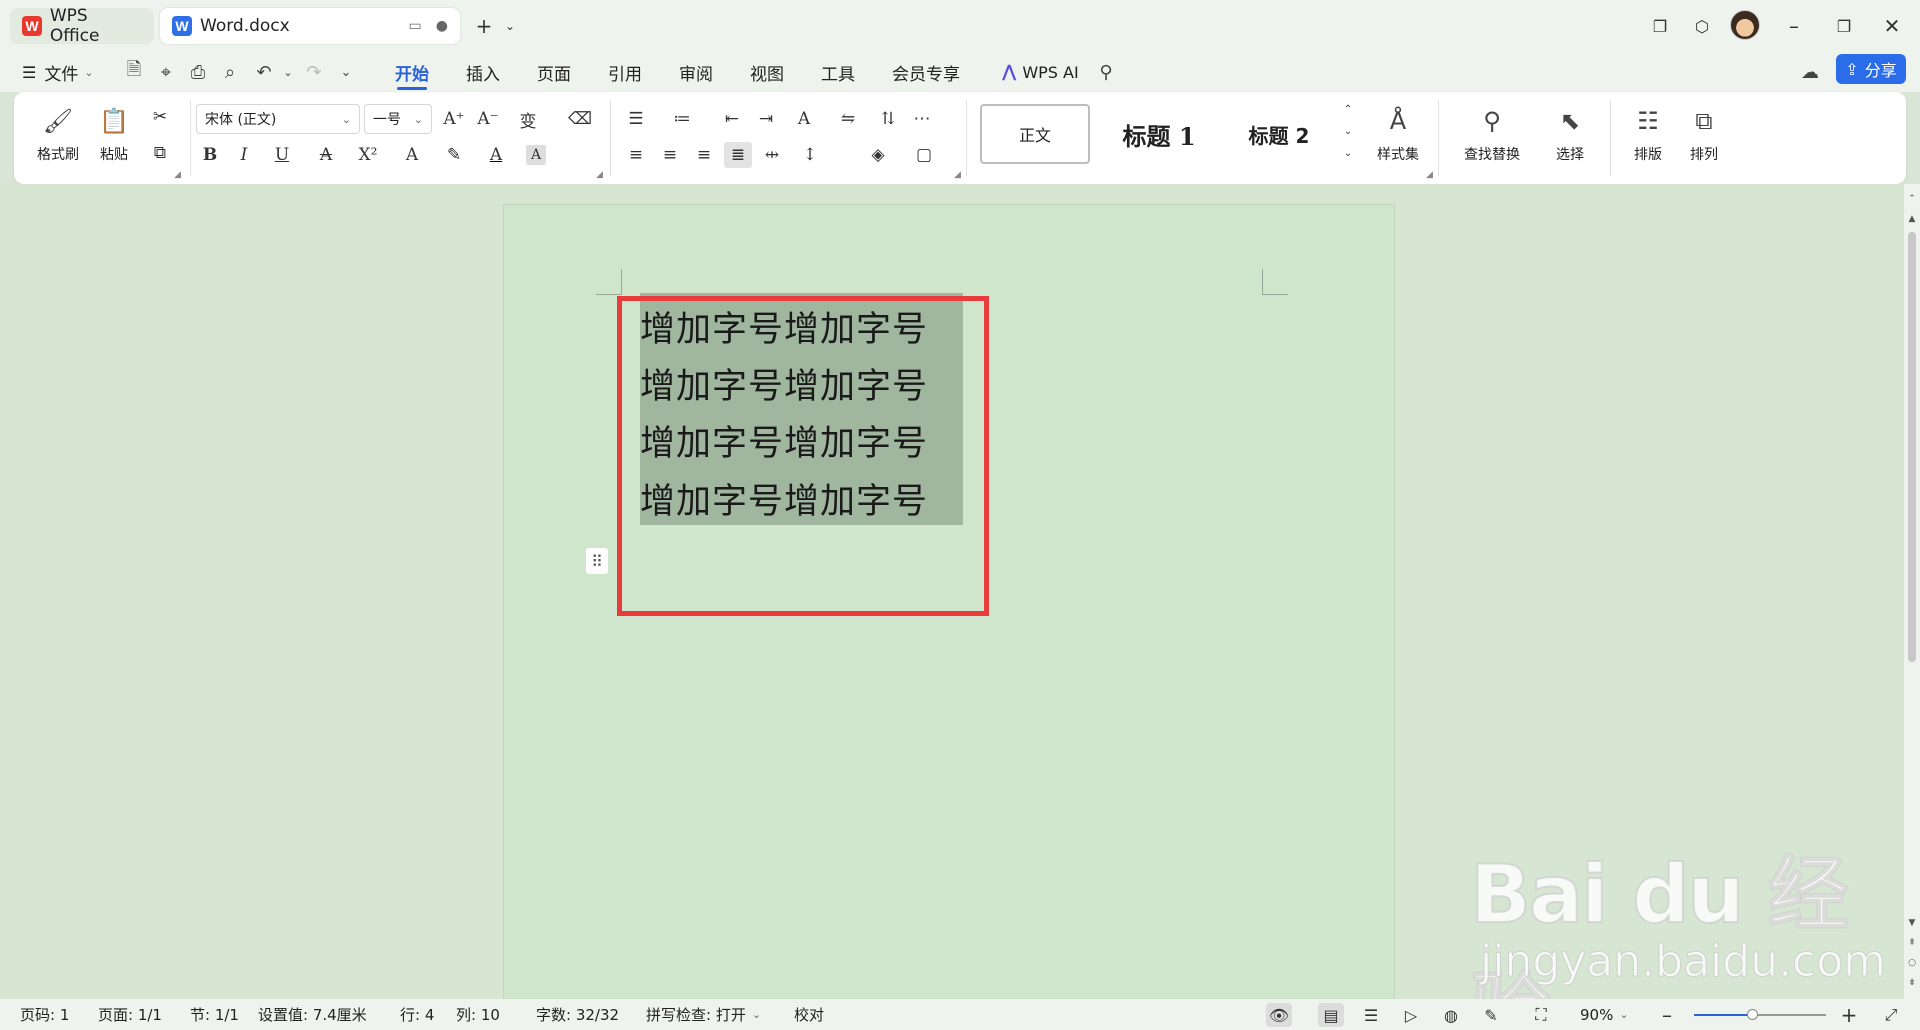 The width and height of the screenshot is (1920, 1030). What do you see at coordinates (368, 155) in the screenshot?
I see `superscript-icon: X²` at bounding box center [368, 155].